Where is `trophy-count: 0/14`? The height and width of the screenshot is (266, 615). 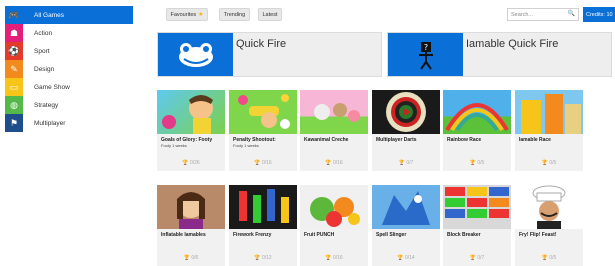
trophy-count: 0/14 is located at coordinates (409, 258).